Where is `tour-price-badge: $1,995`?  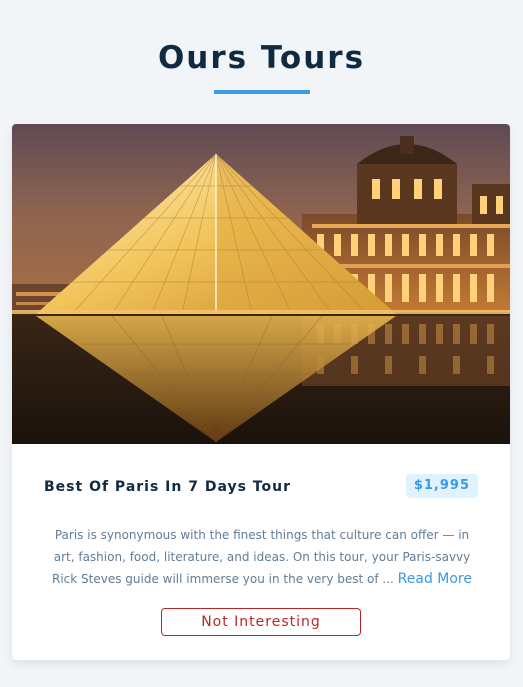
tour-price-badge: $1,995 is located at coordinates (441, 486).